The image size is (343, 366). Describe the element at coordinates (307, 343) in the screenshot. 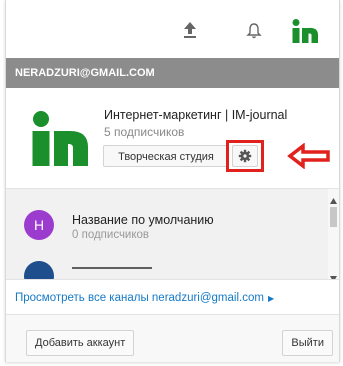

I see `sign-out-button: Выйти` at that location.